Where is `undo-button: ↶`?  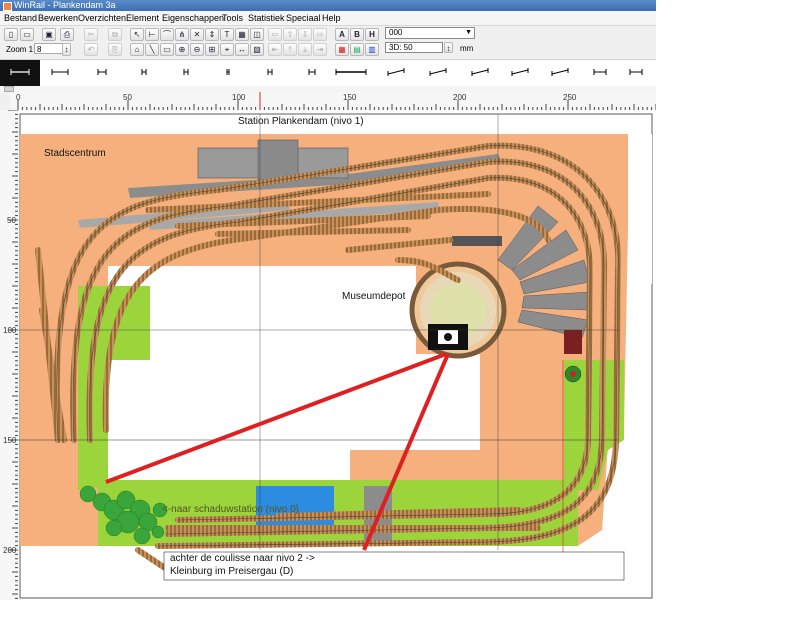
undo-button: ↶ is located at coordinates (91, 49).